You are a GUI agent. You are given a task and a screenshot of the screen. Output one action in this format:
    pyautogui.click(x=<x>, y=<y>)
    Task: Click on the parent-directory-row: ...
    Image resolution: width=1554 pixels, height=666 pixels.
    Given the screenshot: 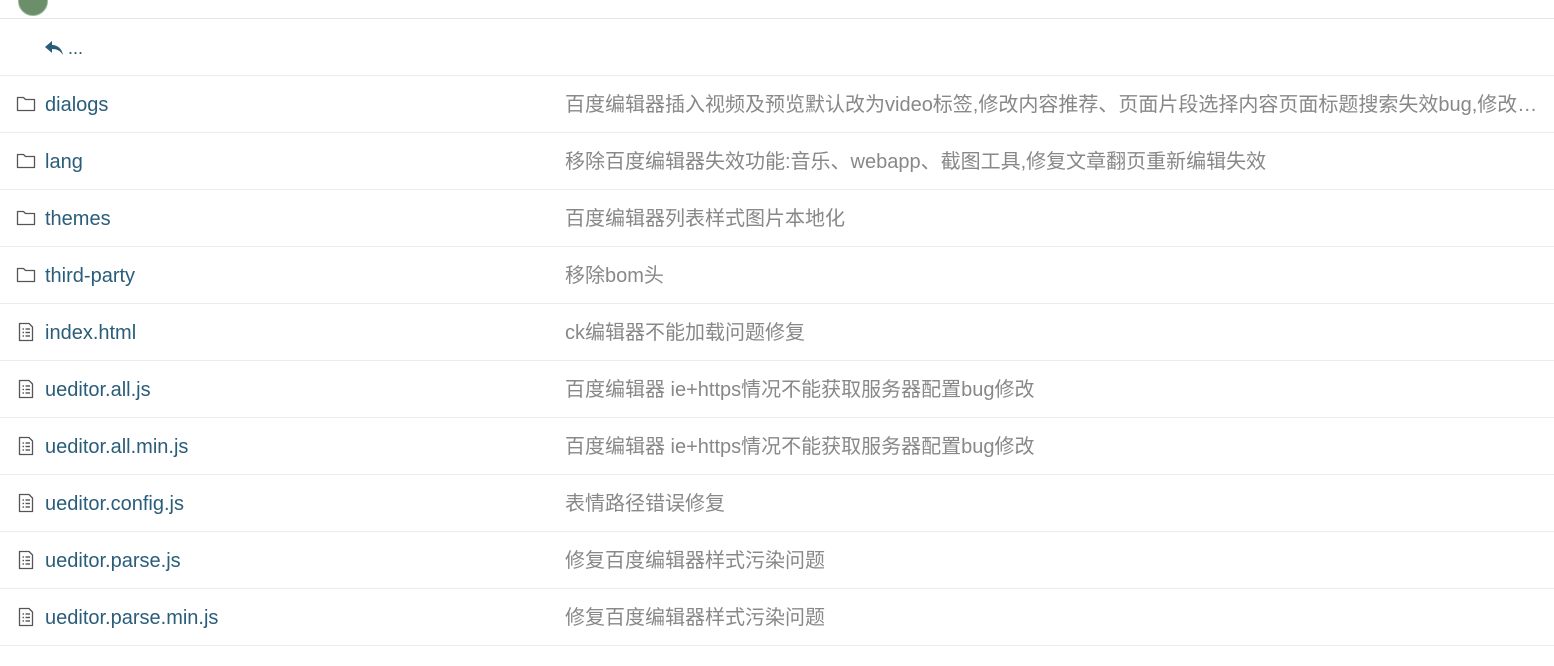 What is the action you would take?
    pyautogui.click(x=777, y=47)
    